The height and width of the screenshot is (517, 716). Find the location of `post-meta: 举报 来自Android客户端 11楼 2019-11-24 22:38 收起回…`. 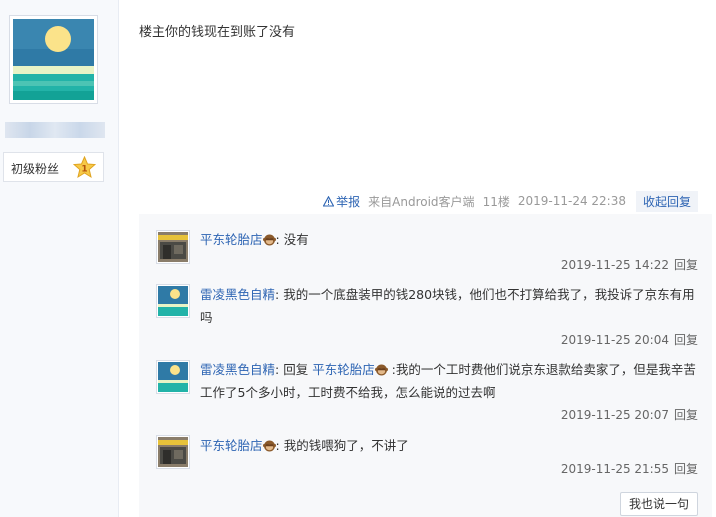

post-meta: 举报 来自Android客户端 11楼 2019-11-24 22:38 收起回… is located at coordinates (510, 201).